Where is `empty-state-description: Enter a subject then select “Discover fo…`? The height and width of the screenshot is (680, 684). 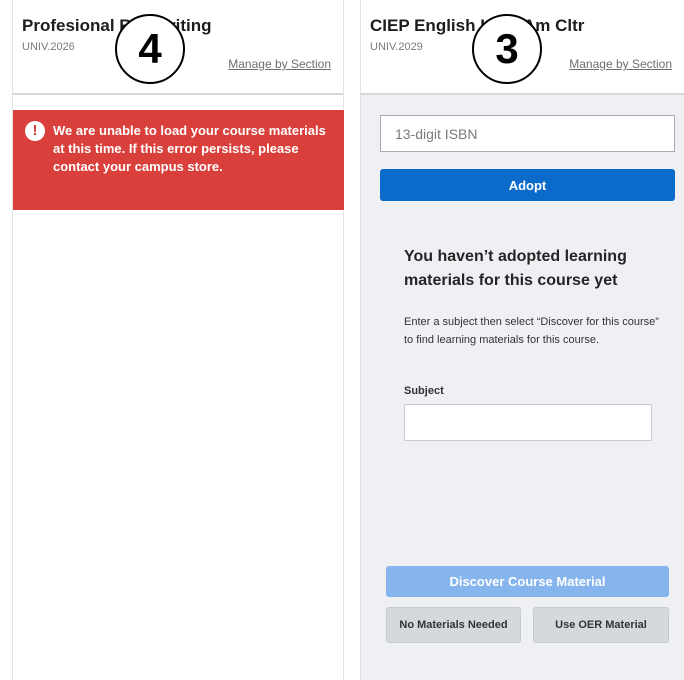 empty-state-description: Enter a subject then select “Discover fo… is located at coordinates (531, 331).